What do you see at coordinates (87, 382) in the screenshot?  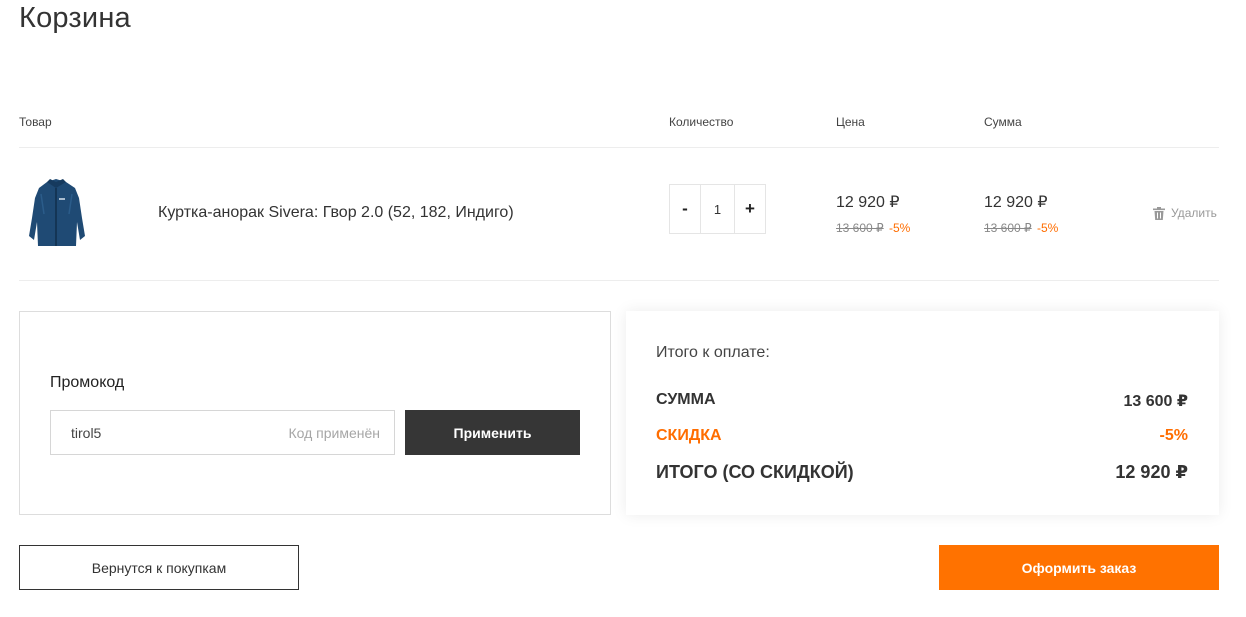 I see `promo-label: Промокод` at bounding box center [87, 382].